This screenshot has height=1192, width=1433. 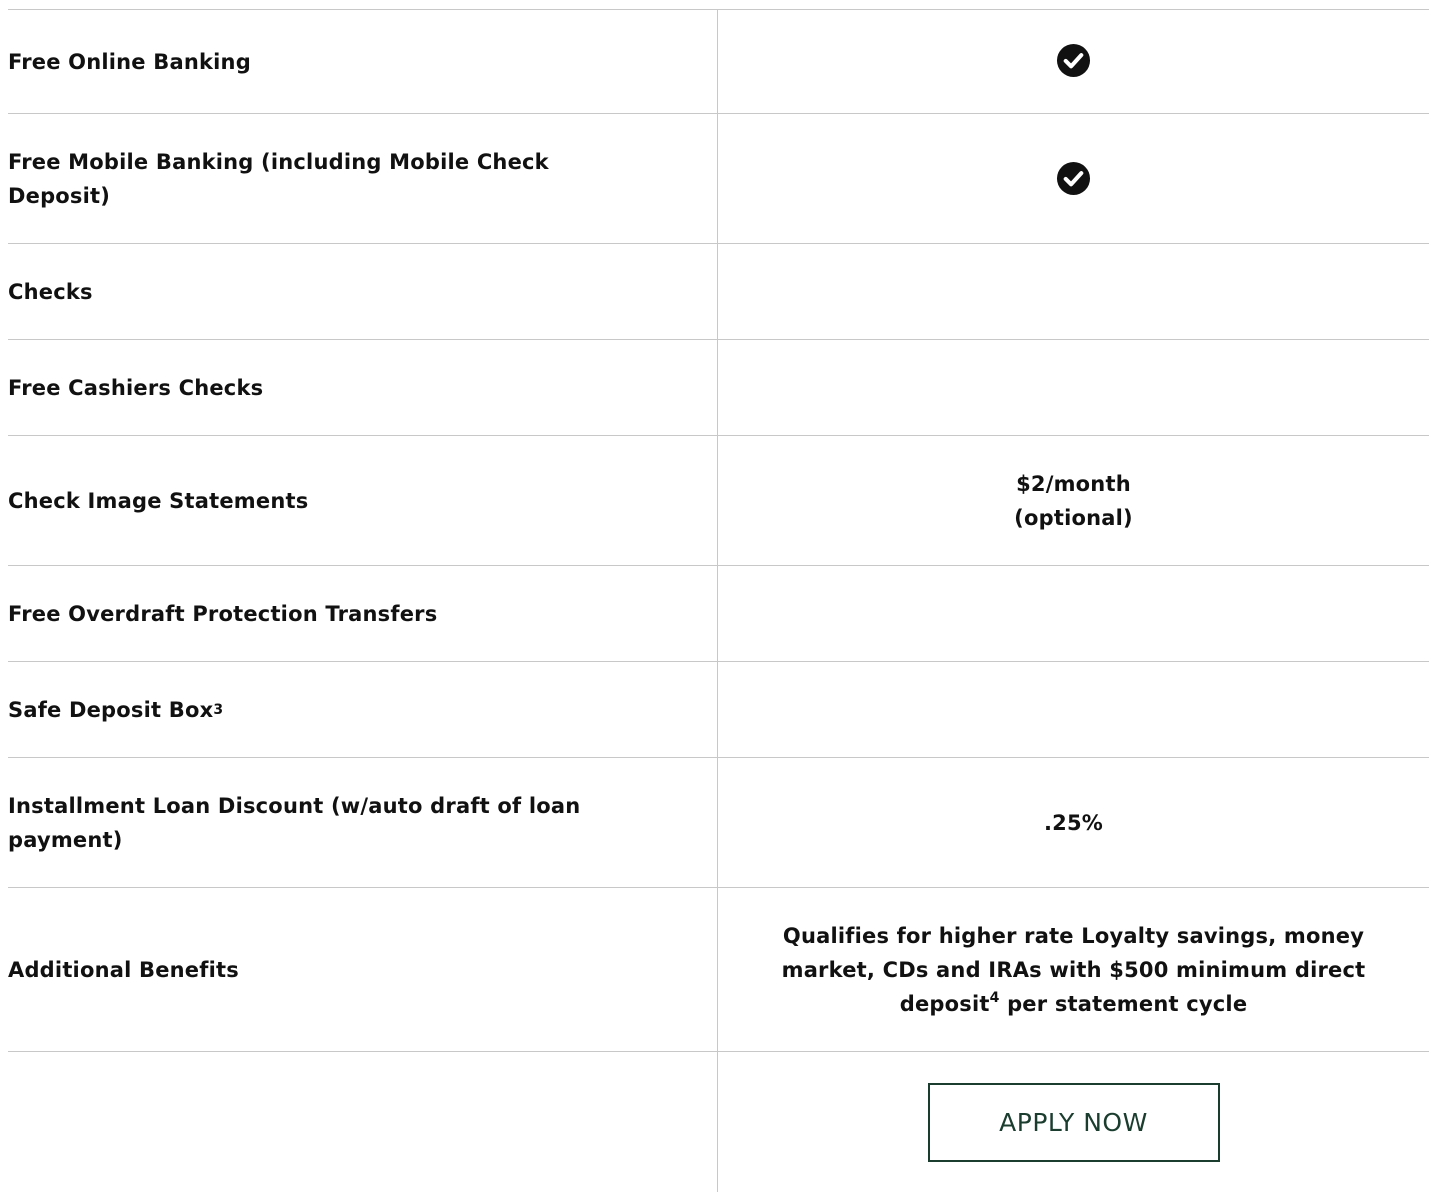 What do you see at coordinates (363, 1122) in the screenshot?
I see `empty-cell` at bounding box center [363, 1122].